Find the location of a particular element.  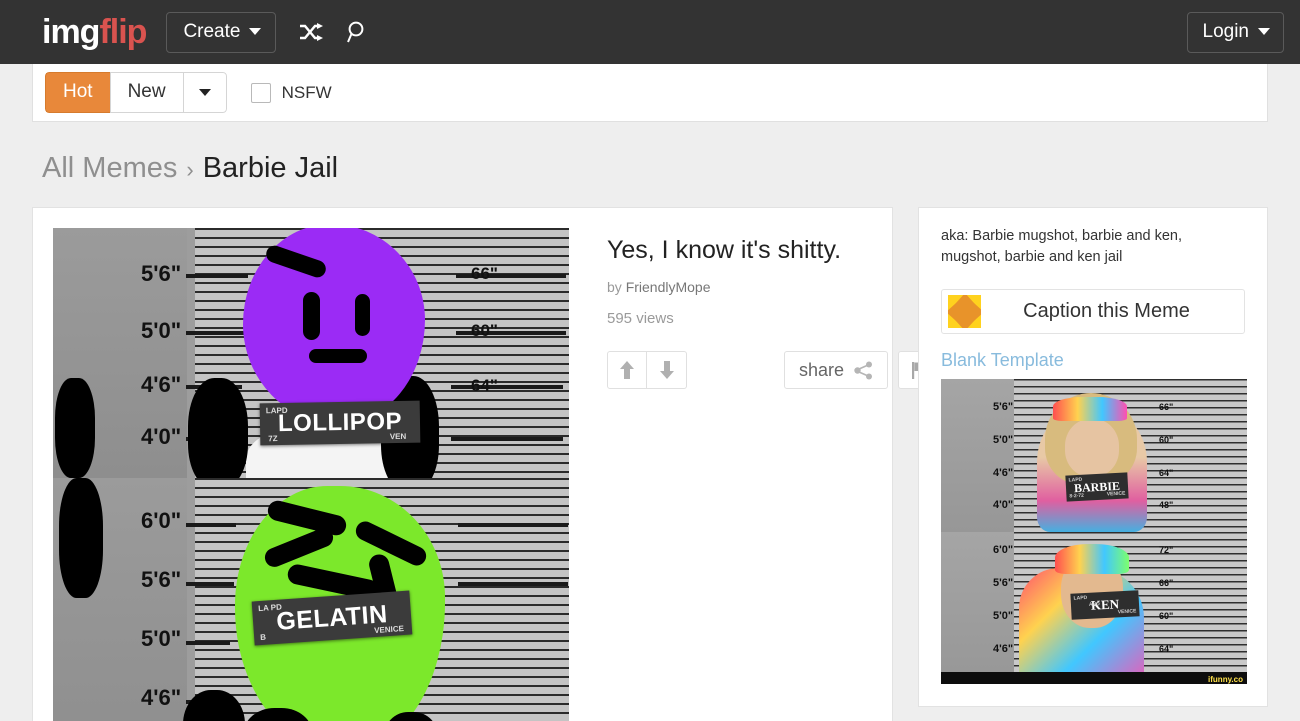

sort-button-group: Hot New is located at coordinates (136, 92).